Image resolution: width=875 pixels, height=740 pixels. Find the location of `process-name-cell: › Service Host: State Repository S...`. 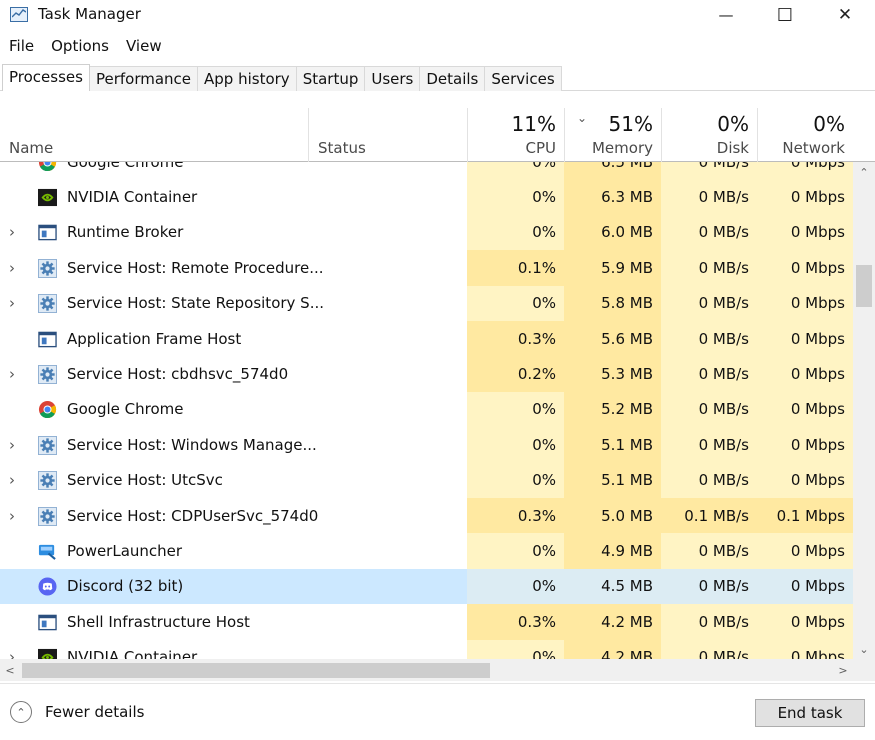

process-name-cell: › Service Host: State Repository S... is located at coordinates (233, 303).